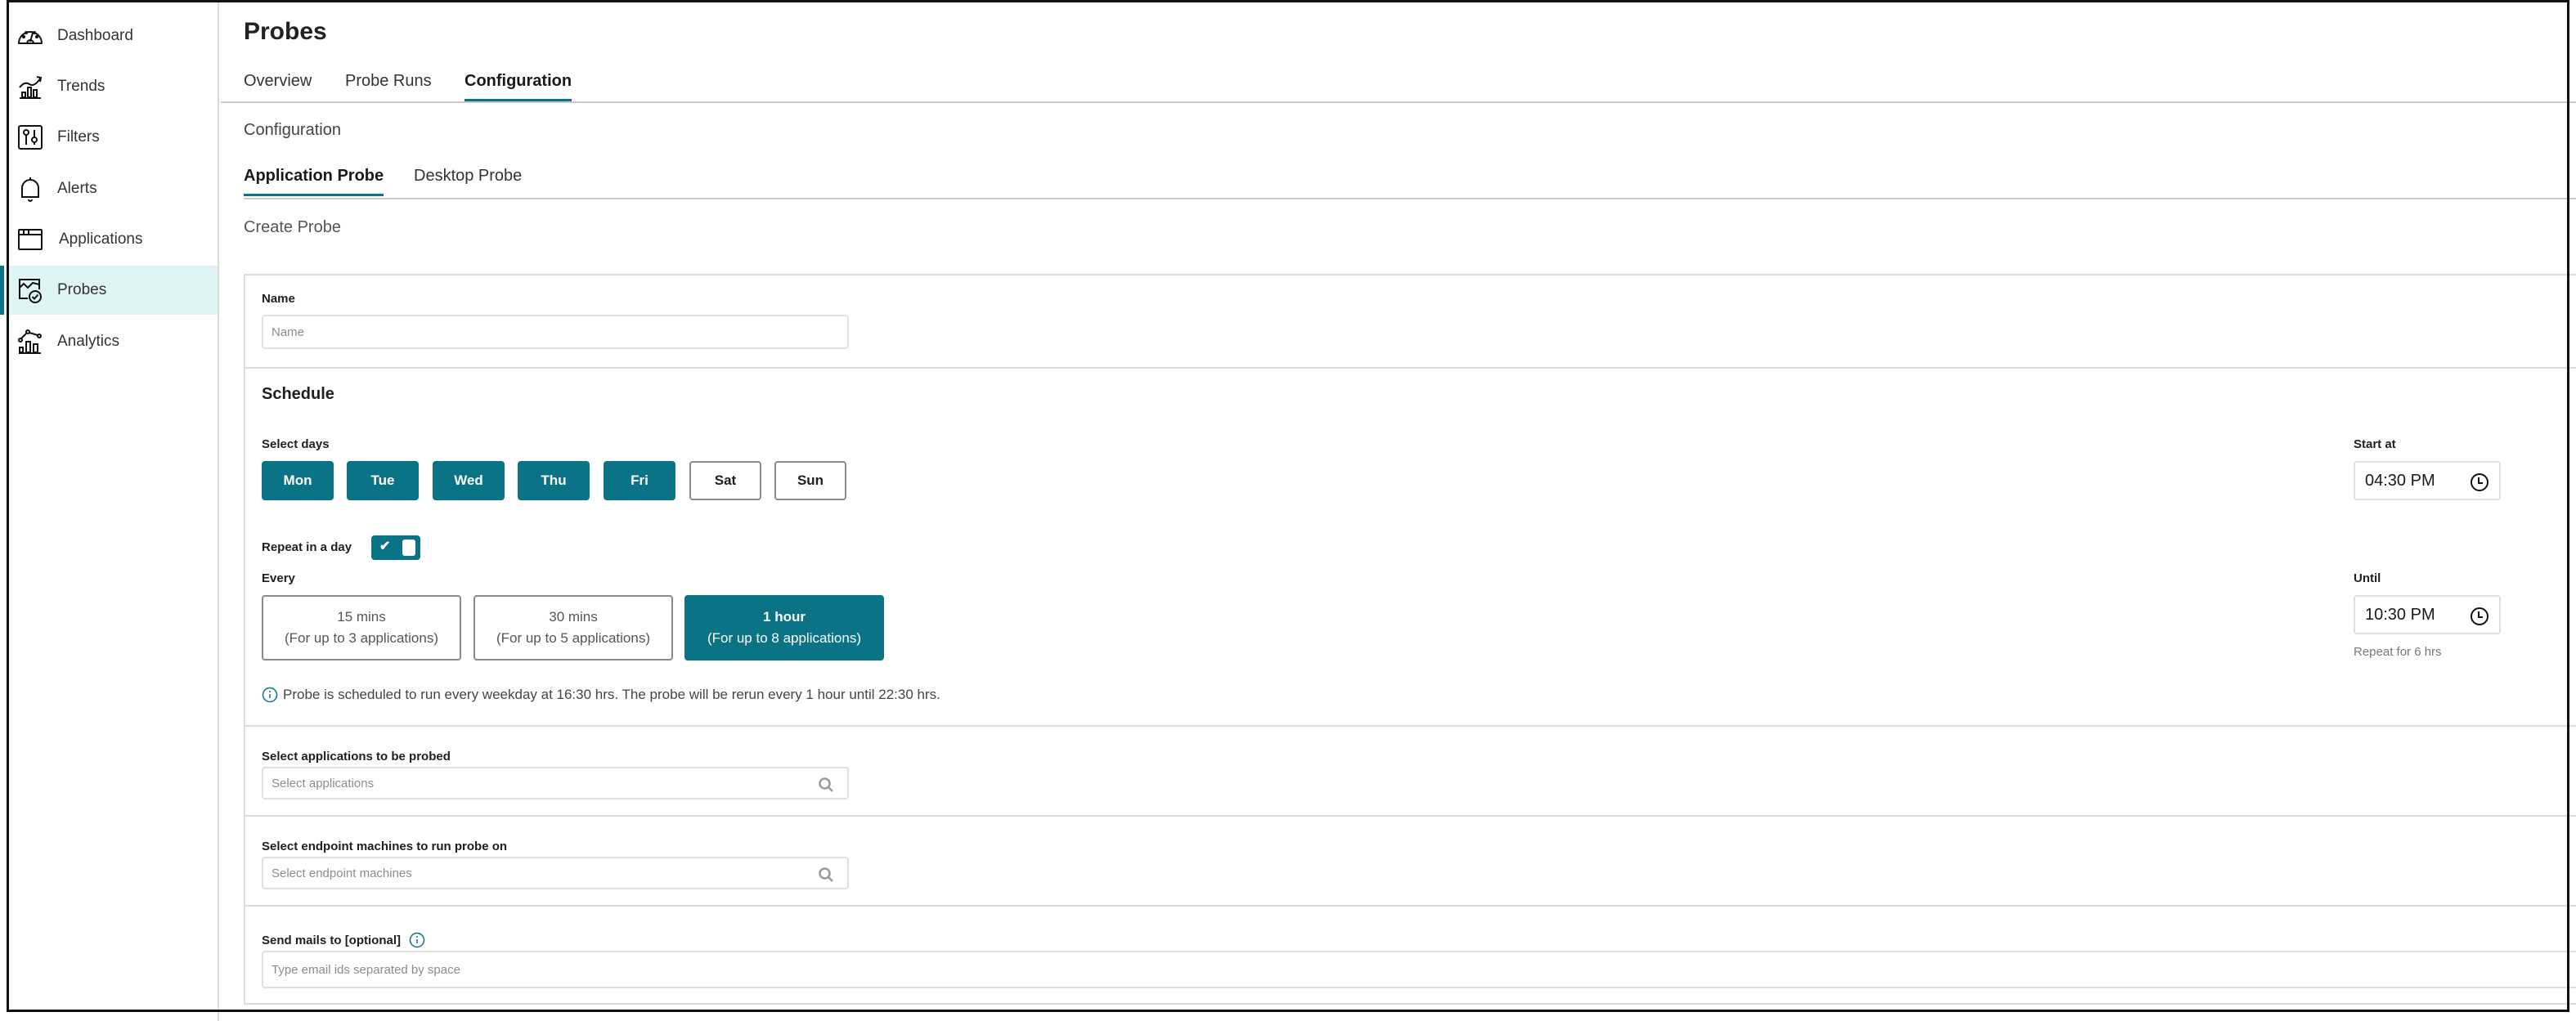 This screenshot has width=2576, height=1021. I want to click on schedule-heading: Schedule, so click(298, 394).